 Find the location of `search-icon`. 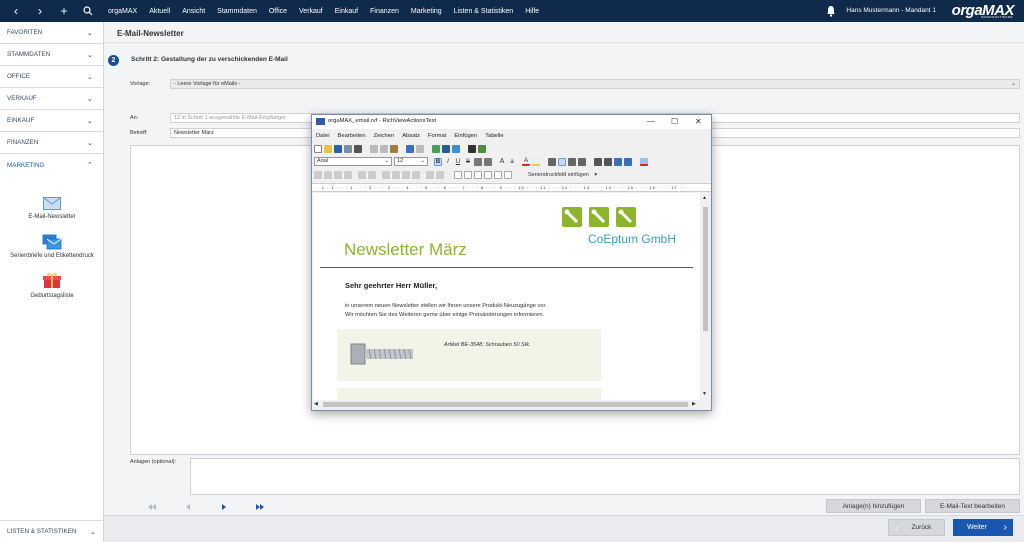

search-icon is located at coordinates (88, 11).